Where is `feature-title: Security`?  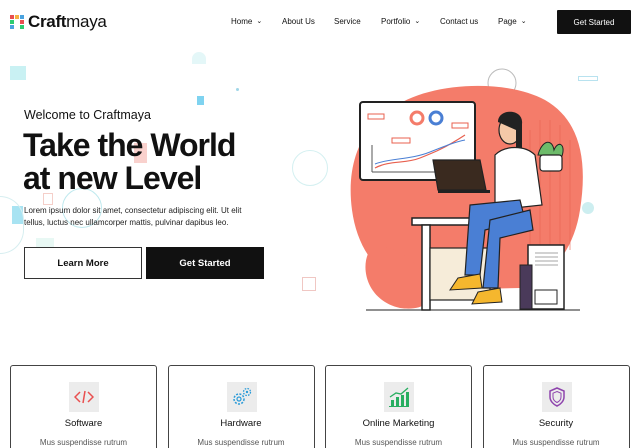 feature-title: Security is located at coordinates (556, 423).